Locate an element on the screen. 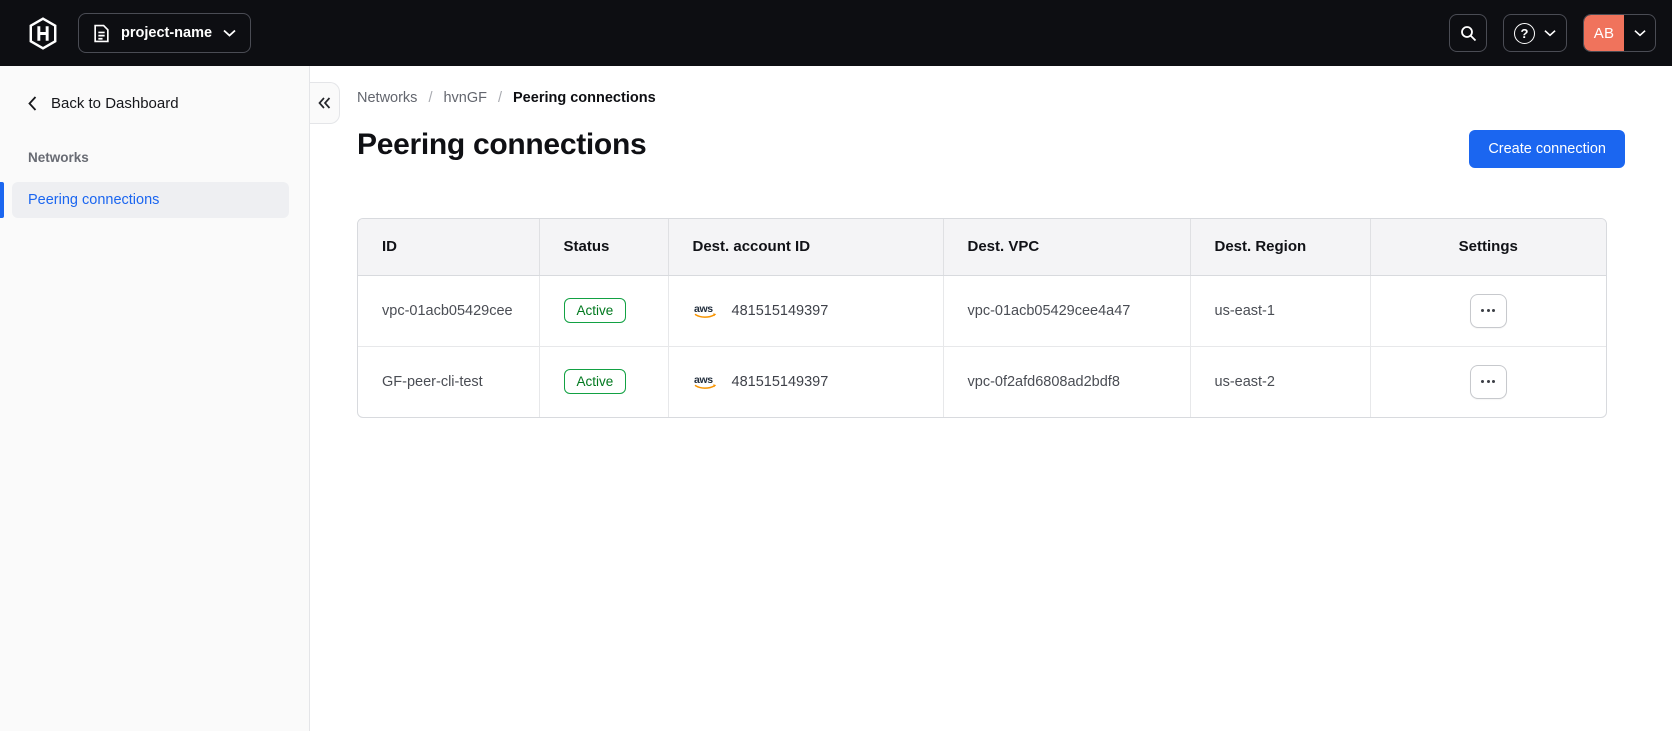  cell-dest-vpc: vpc-01acb05429cee4a47 is located at coordinates (1066, 310).